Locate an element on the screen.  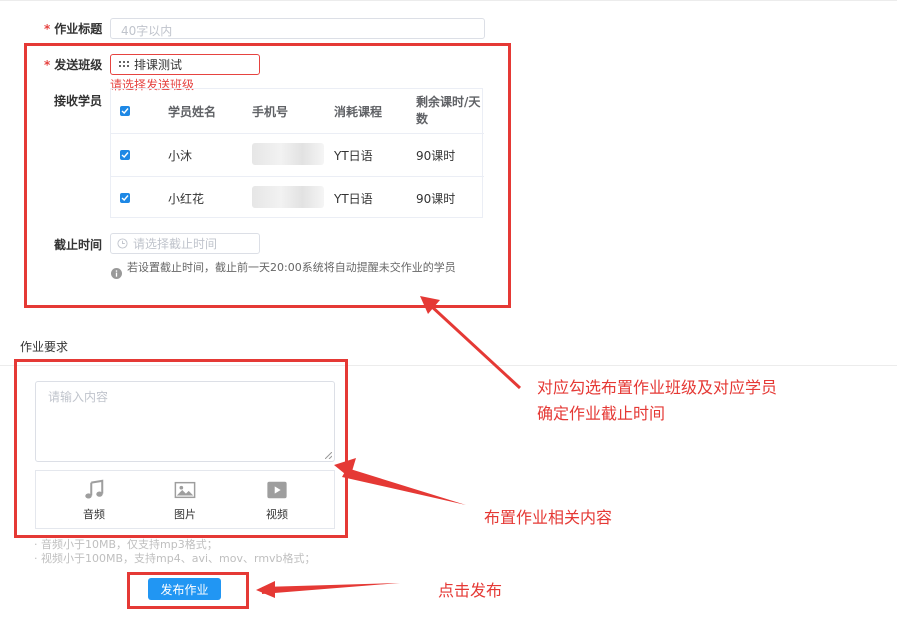
arrow-to-class-box is located at coordinates (475, 346).